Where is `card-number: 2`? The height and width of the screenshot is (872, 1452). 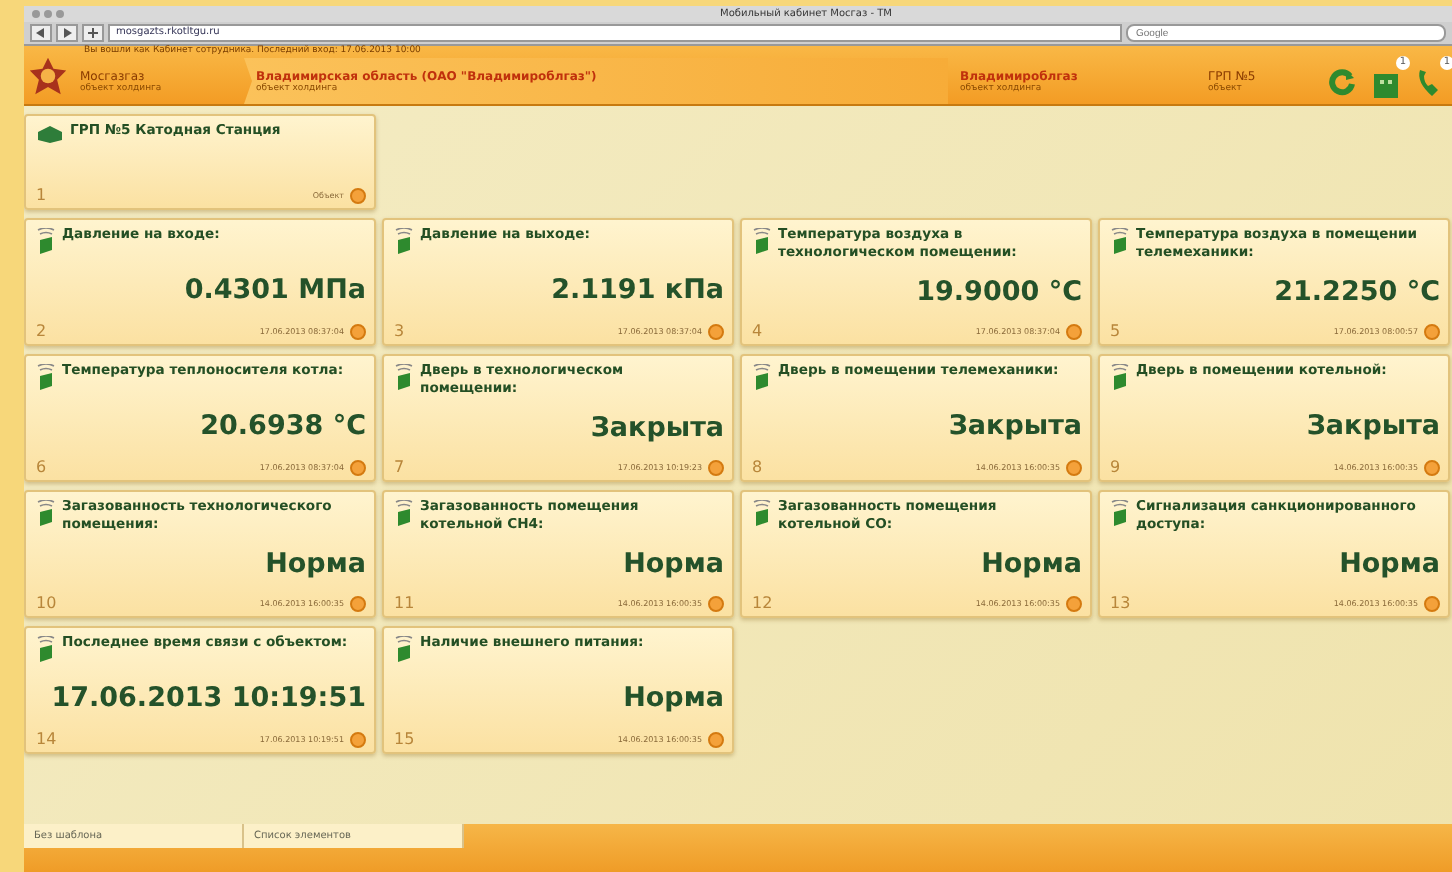 card-number: 2 is located at coordinates (42, 331).